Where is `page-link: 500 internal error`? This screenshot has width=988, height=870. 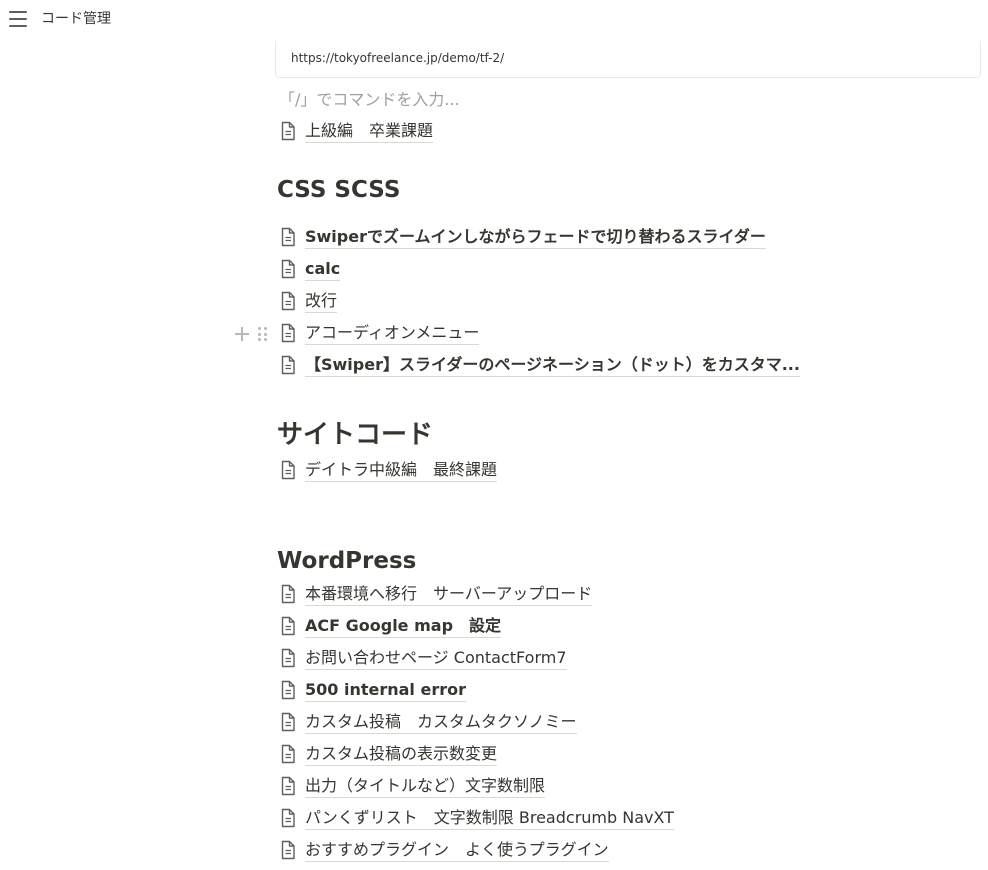
page-link: 500 internal error is located at coordinates (372, 690).